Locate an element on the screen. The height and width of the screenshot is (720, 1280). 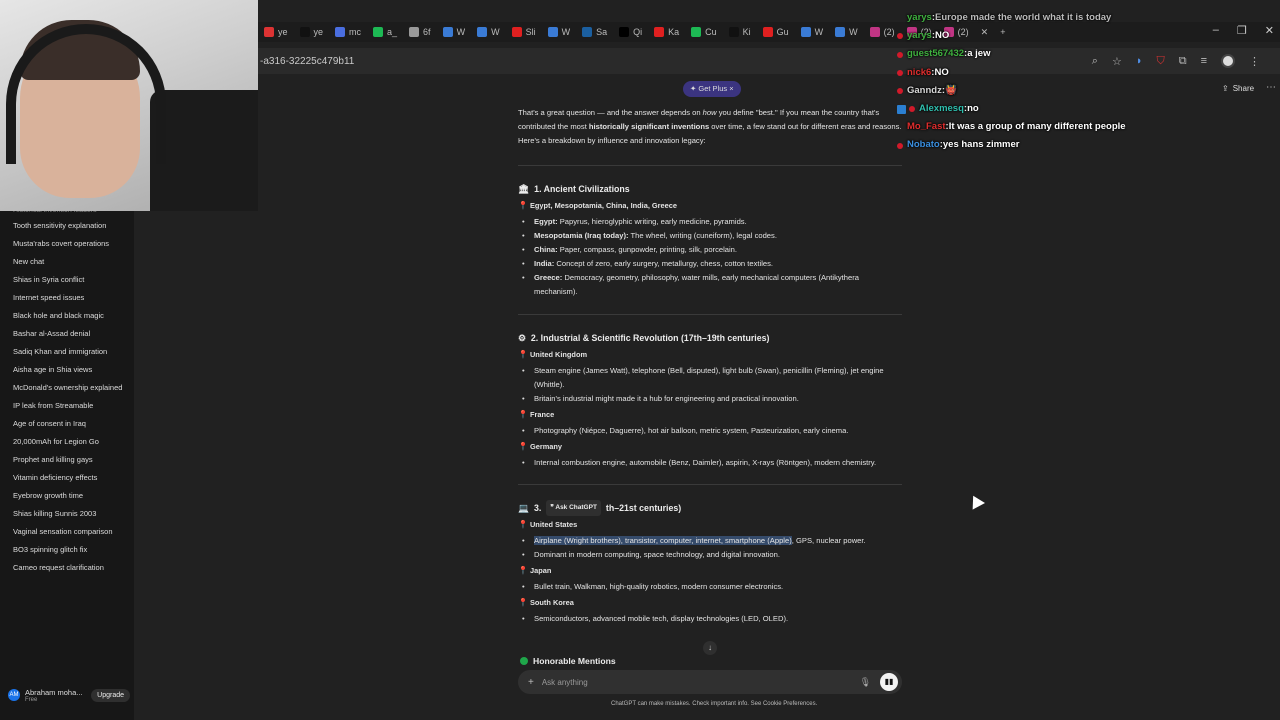
sidebar-item: Internet speed issues is located at coordinates (67, 298).